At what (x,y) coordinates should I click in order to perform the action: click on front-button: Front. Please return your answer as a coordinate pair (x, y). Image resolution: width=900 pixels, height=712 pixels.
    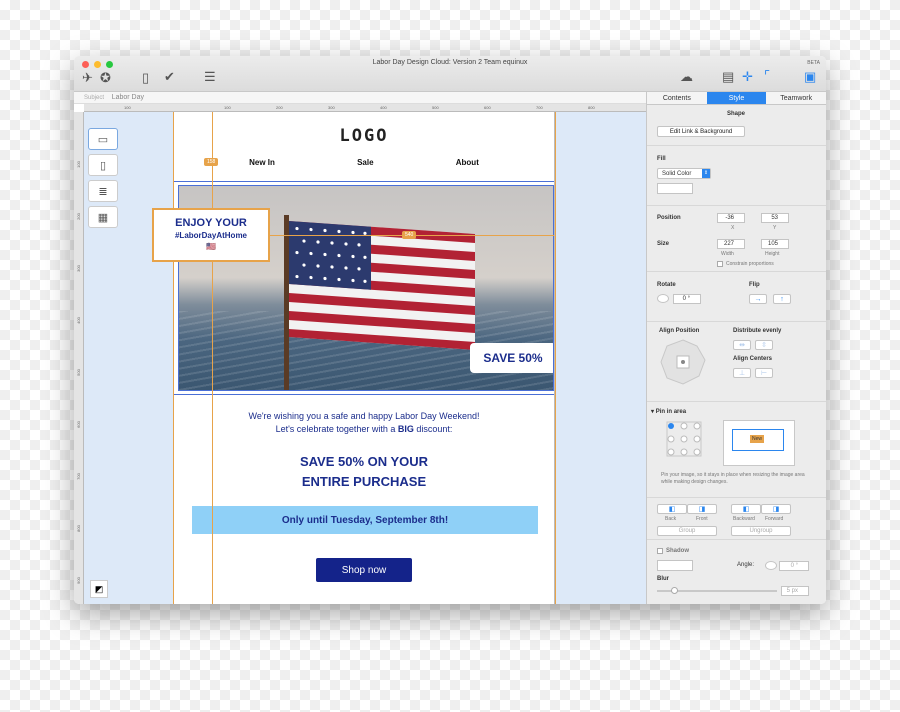
    Looking at the image, I should click on (702, 519).